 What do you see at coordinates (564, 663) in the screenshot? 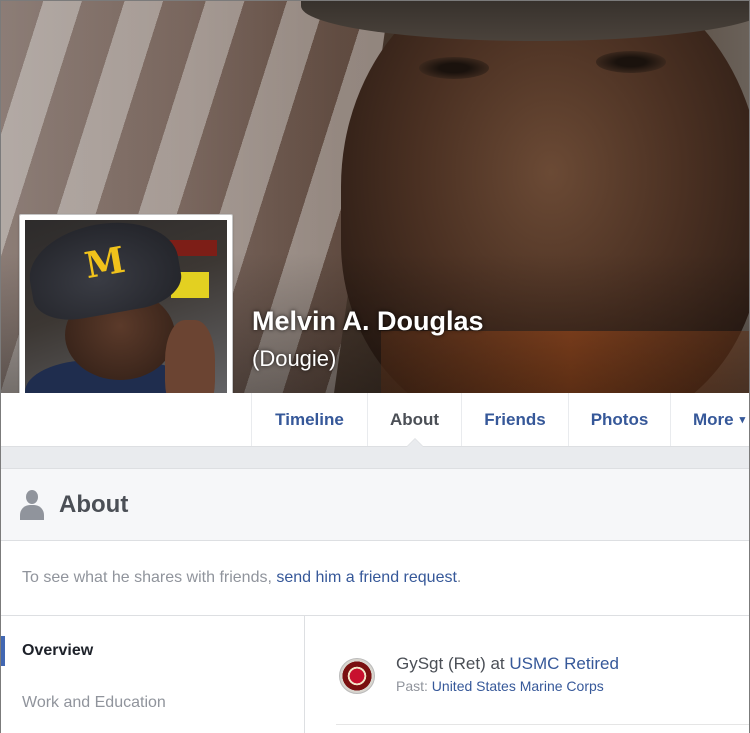
I see `employer-link: USMC Retired` at bounding box center [564, 663].